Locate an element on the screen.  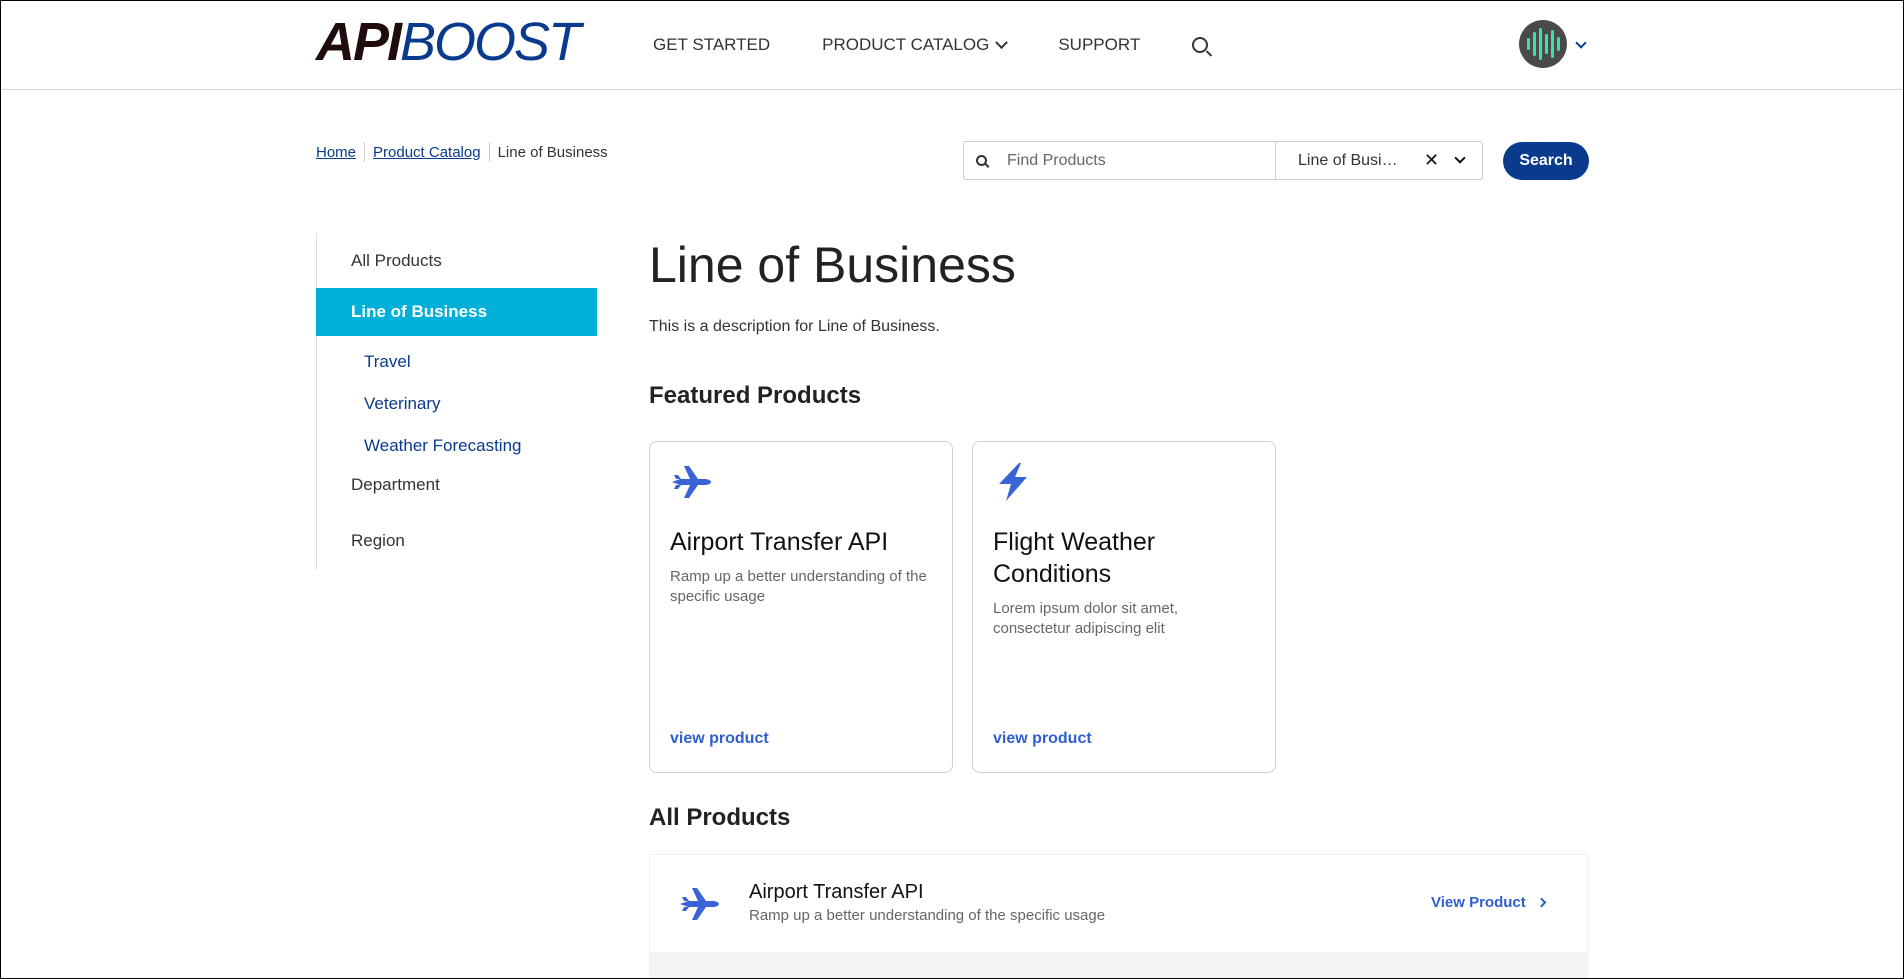
category-filter-value: Line of Business is located at coordinates (1348, 160).